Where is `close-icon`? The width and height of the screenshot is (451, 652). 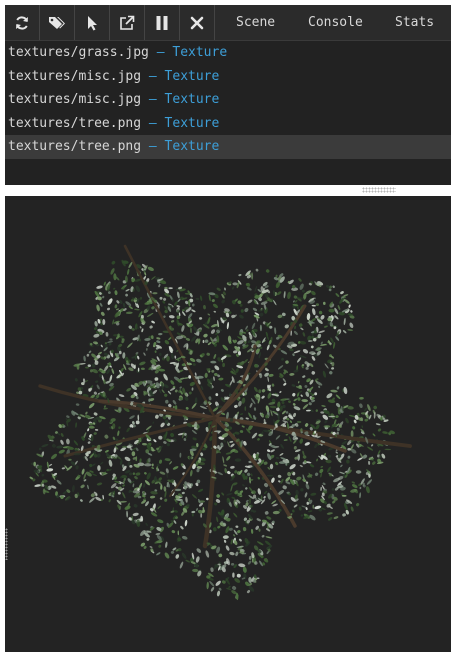 close-icon is located at coordinates (197, 23).